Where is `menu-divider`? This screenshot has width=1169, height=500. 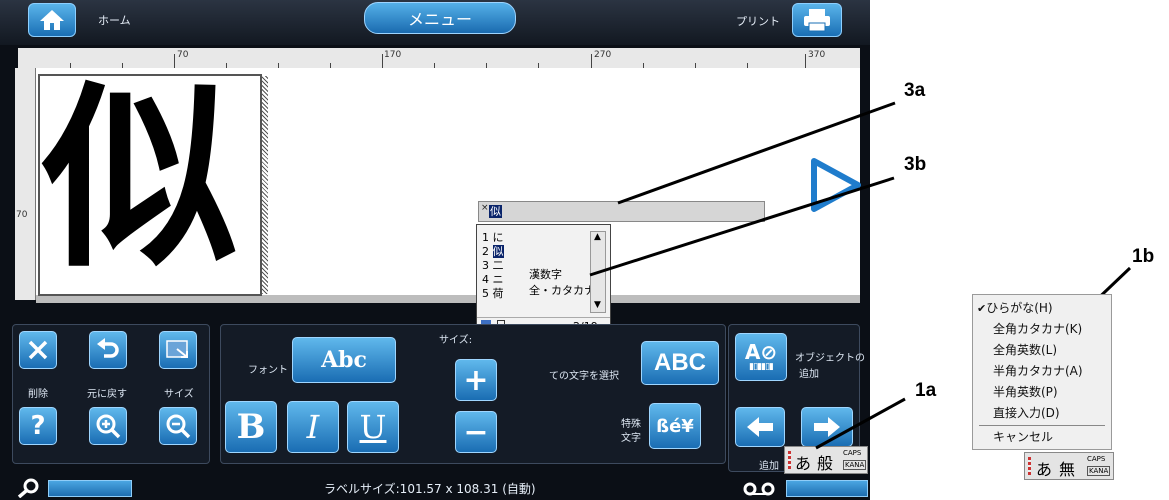
menu-divider is located at coordinates (1042, 425).